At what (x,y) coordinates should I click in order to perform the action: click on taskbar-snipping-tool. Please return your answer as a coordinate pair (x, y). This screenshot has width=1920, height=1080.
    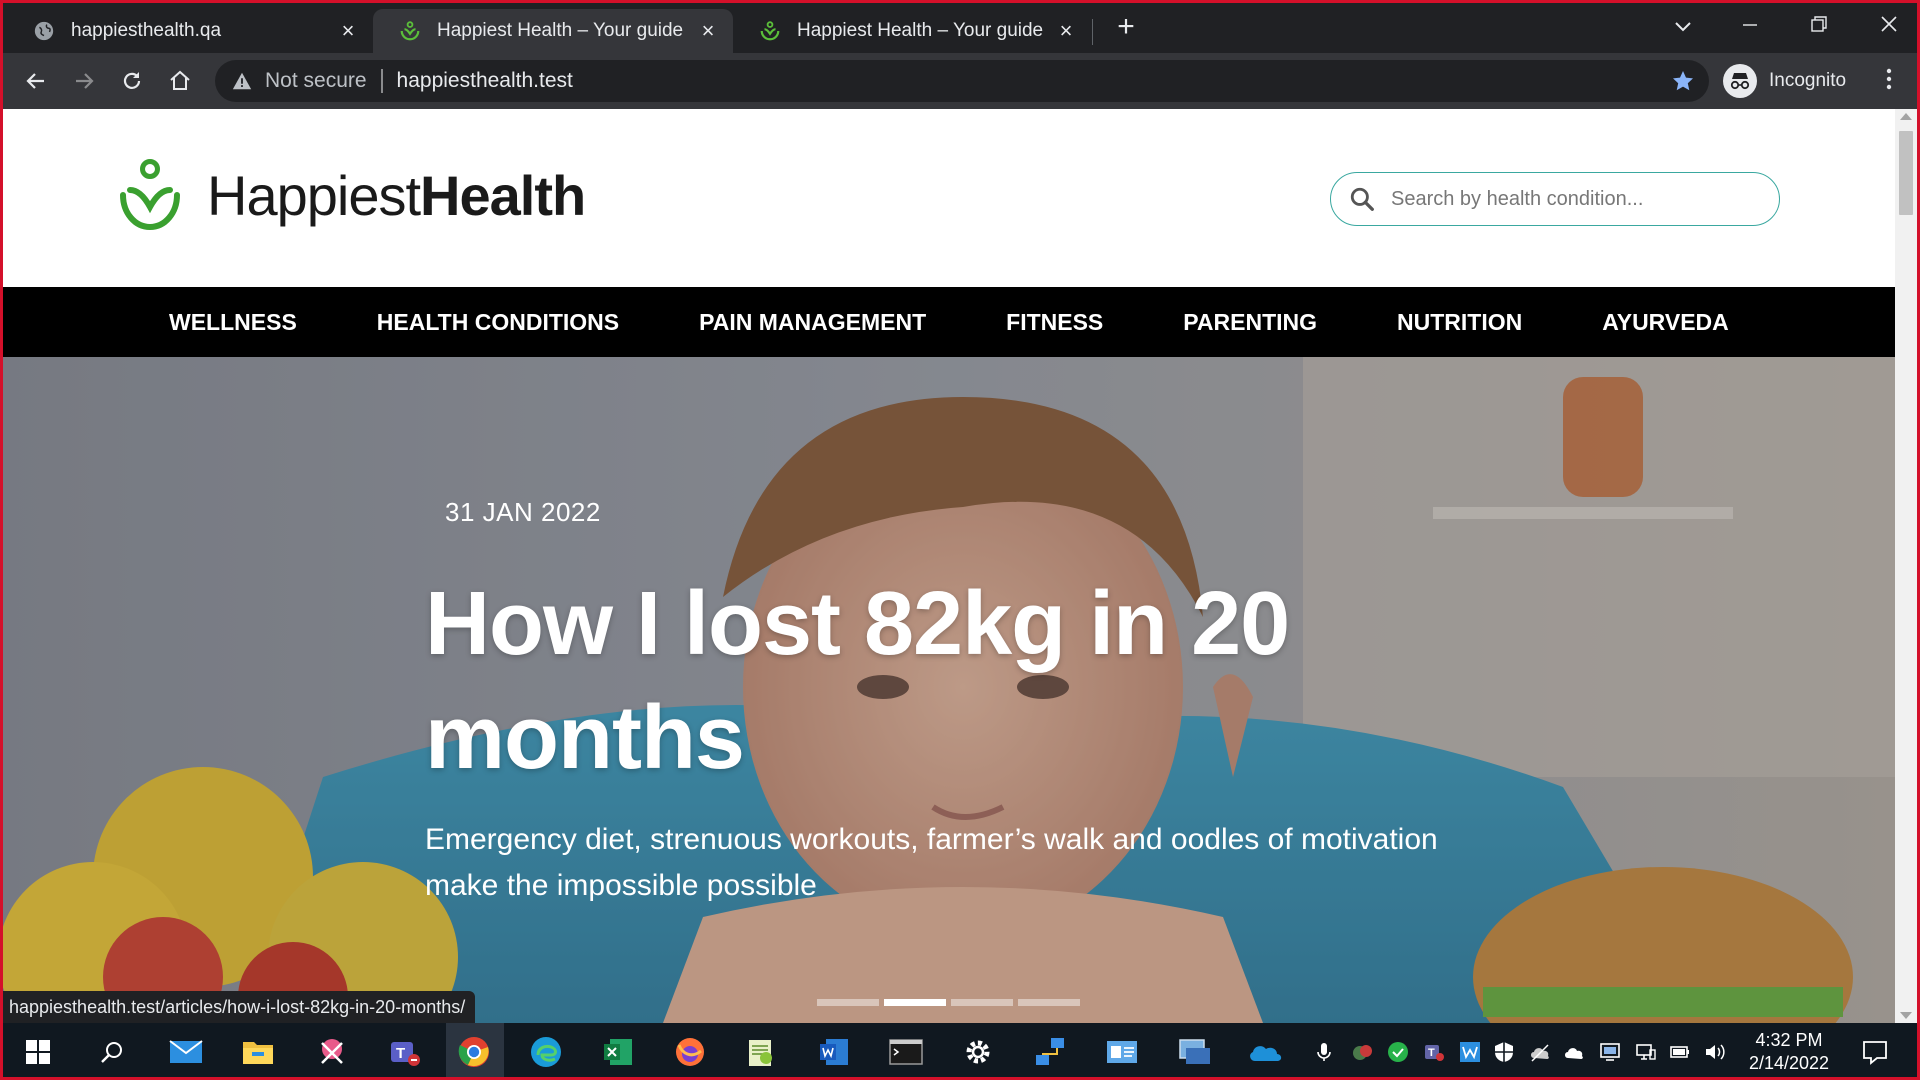
    Looking at the image, I should click on (332, 1052).